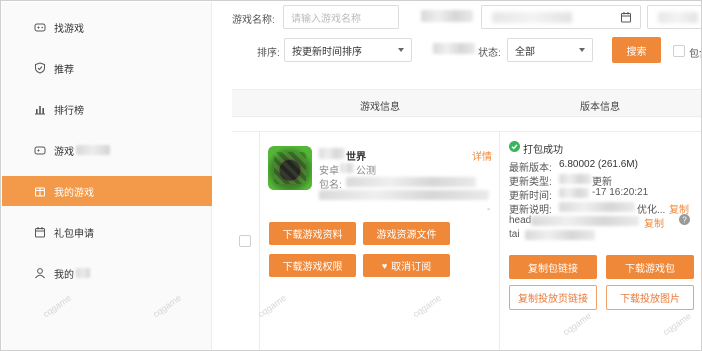 The image size is (702, 351). Describe the element at coordinates (679, 51) in the screenshot. I see `include-checkbox` at that location.